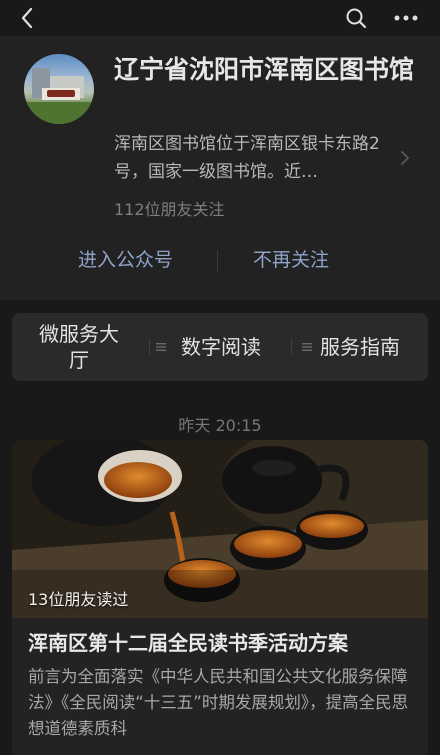 This screenshot has width=440, height=755. I want to click on menu-item-digital-reading: 数字阅读, so click(221, 347).